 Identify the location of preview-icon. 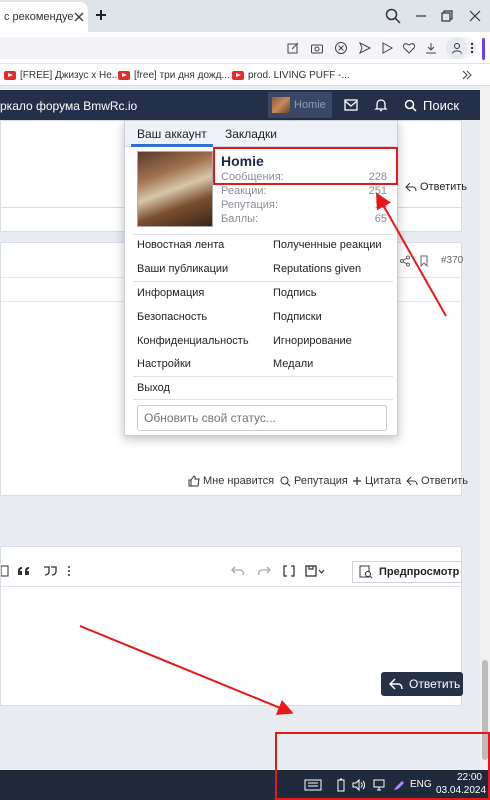
(366, 572).